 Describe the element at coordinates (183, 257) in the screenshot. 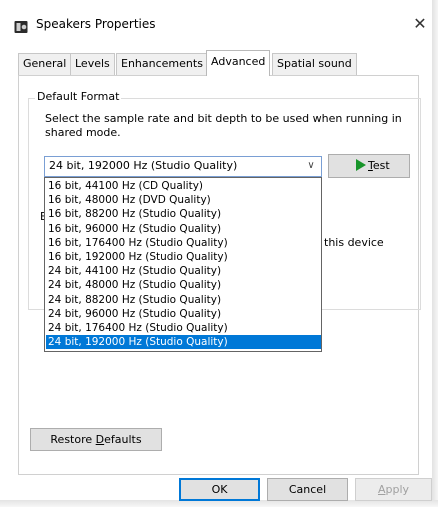

I see `dropdown-option: 16 bit, 192000 Hz (Studio Quality)` at that location.